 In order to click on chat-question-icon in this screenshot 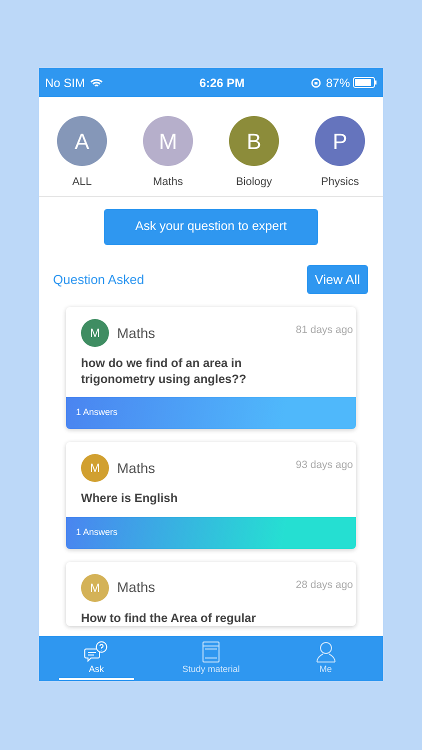, I will do `click(96, 651)`.